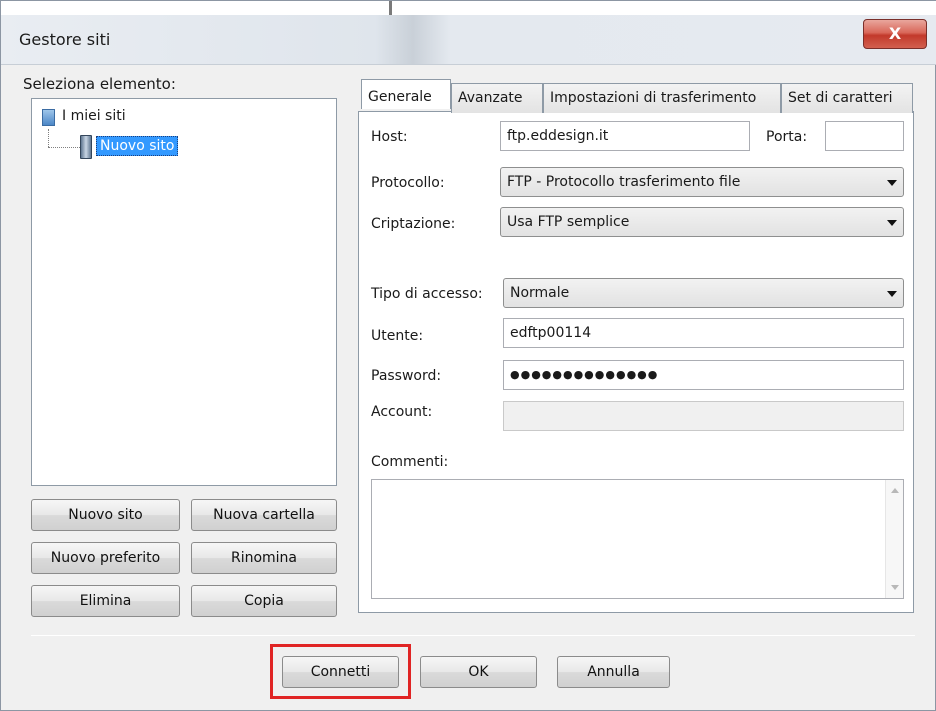 This screenshot has height=711, width=936. I want to click on access-type-select: Normale, so click(703, 293).